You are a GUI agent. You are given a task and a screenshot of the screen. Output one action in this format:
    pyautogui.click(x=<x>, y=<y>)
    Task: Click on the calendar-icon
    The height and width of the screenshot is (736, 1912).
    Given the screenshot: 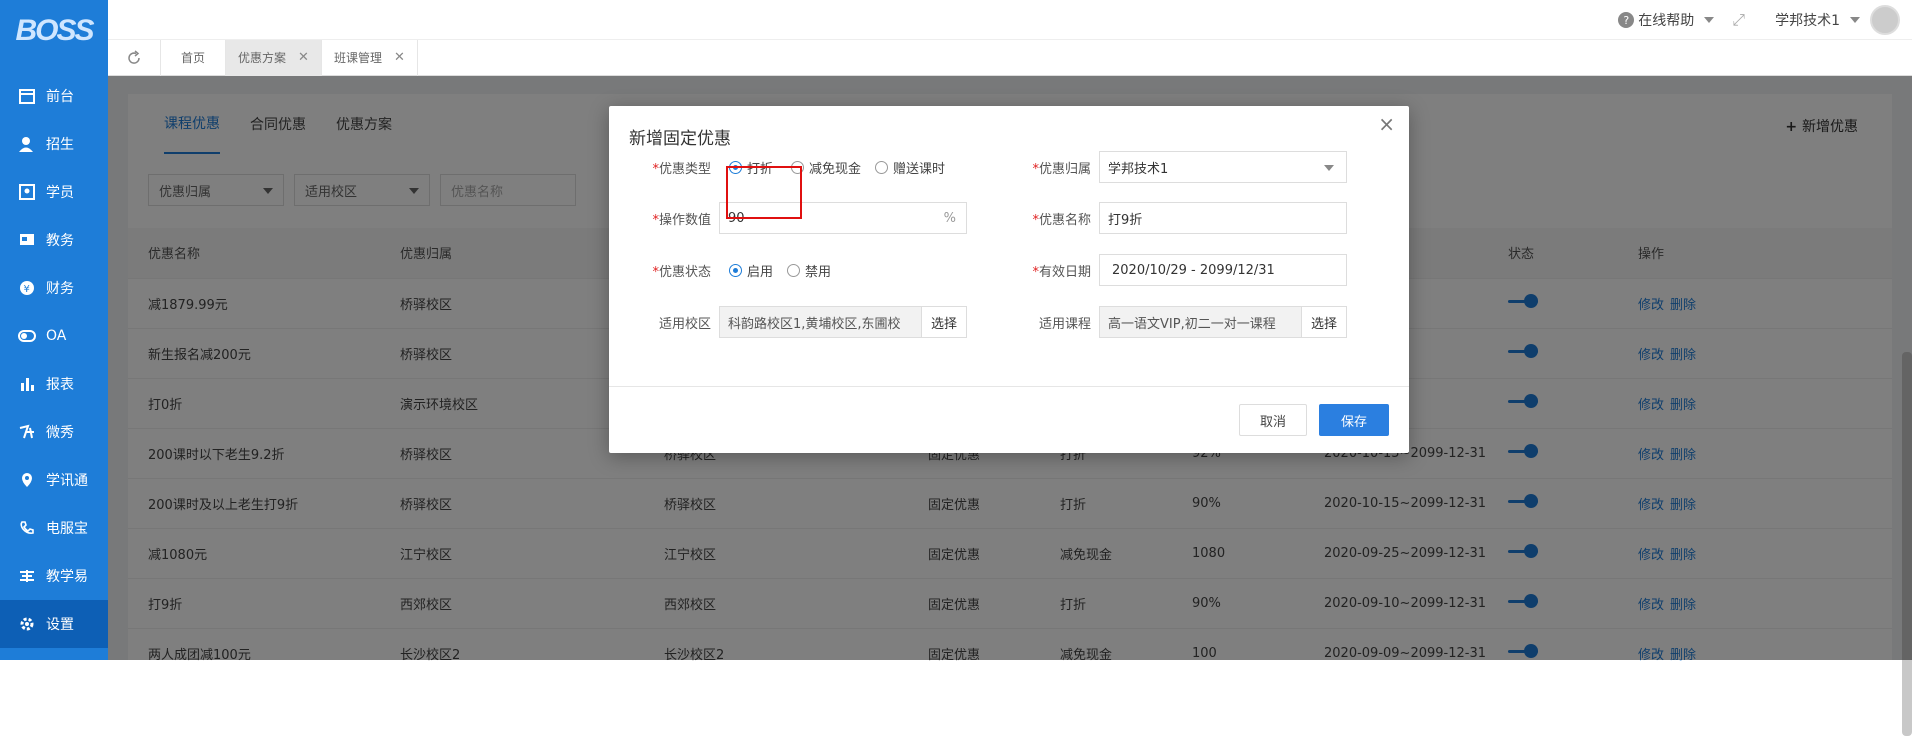 What is the action you would take?
    pyautogui.click(x=27, y=96)
    